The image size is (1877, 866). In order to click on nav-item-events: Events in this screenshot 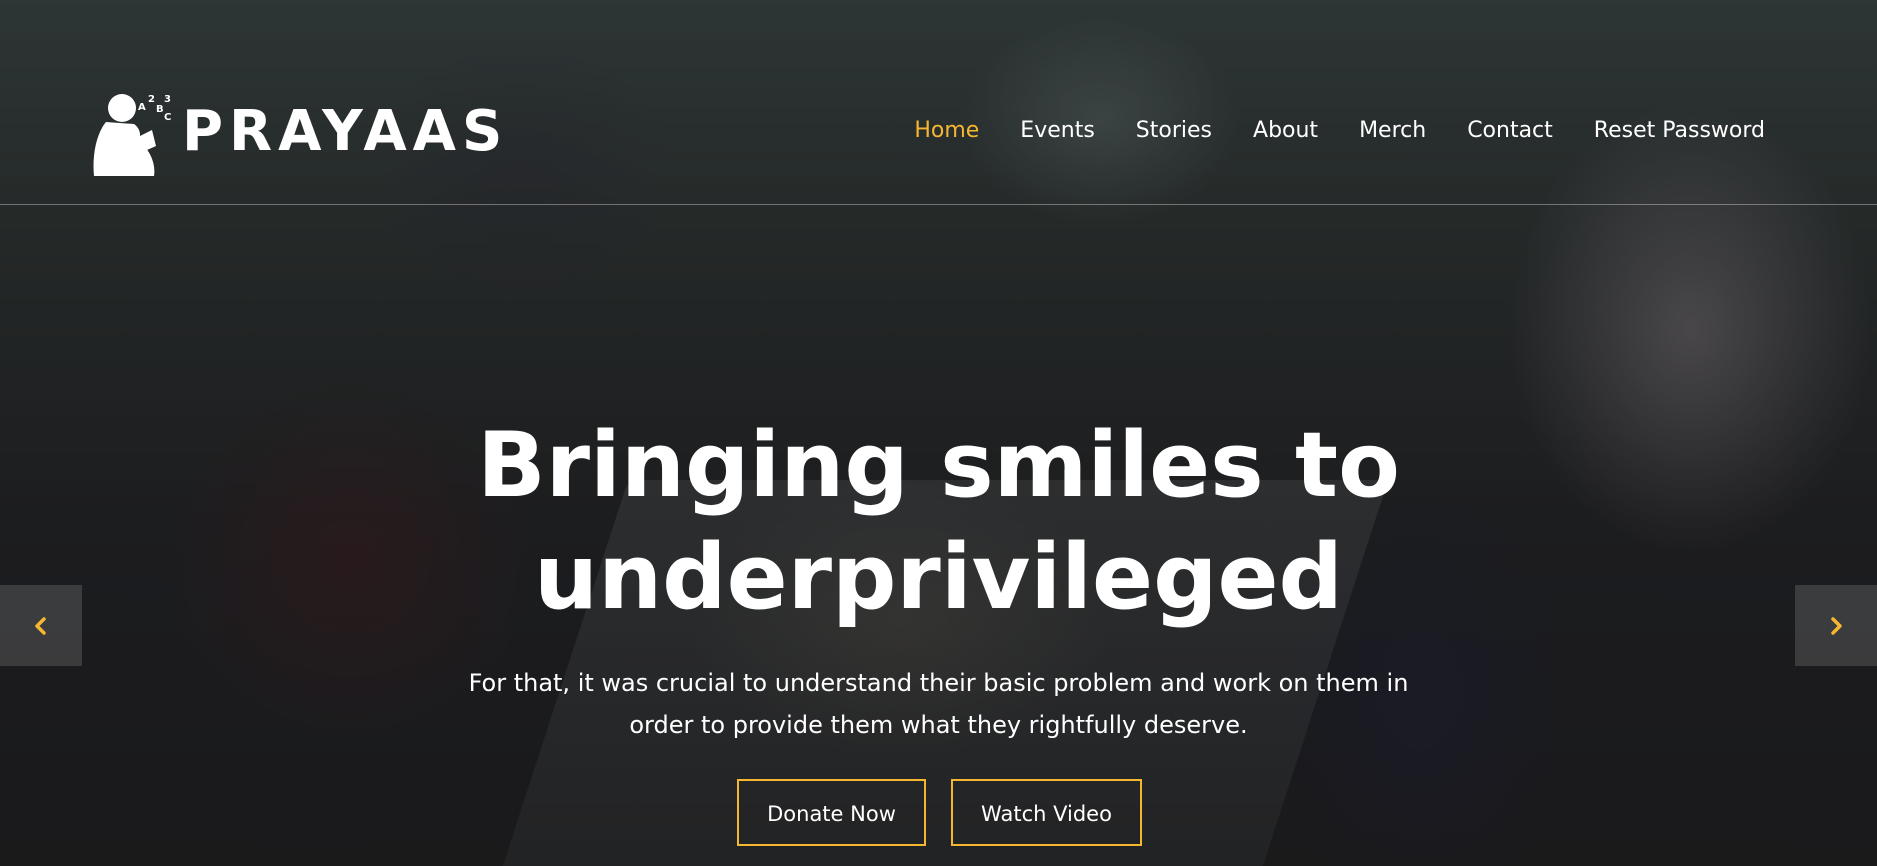, I will do `click(1057, 130)`.